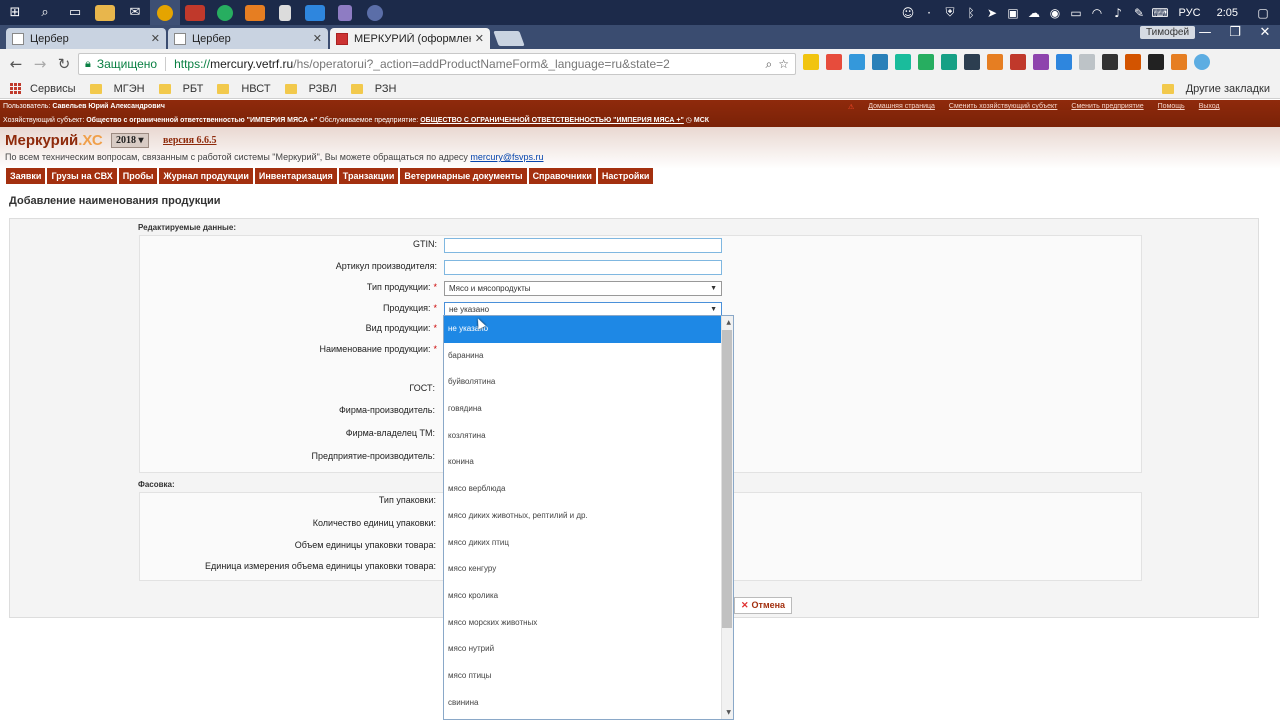  I want to click on calculator-icon, so click(285, 12).